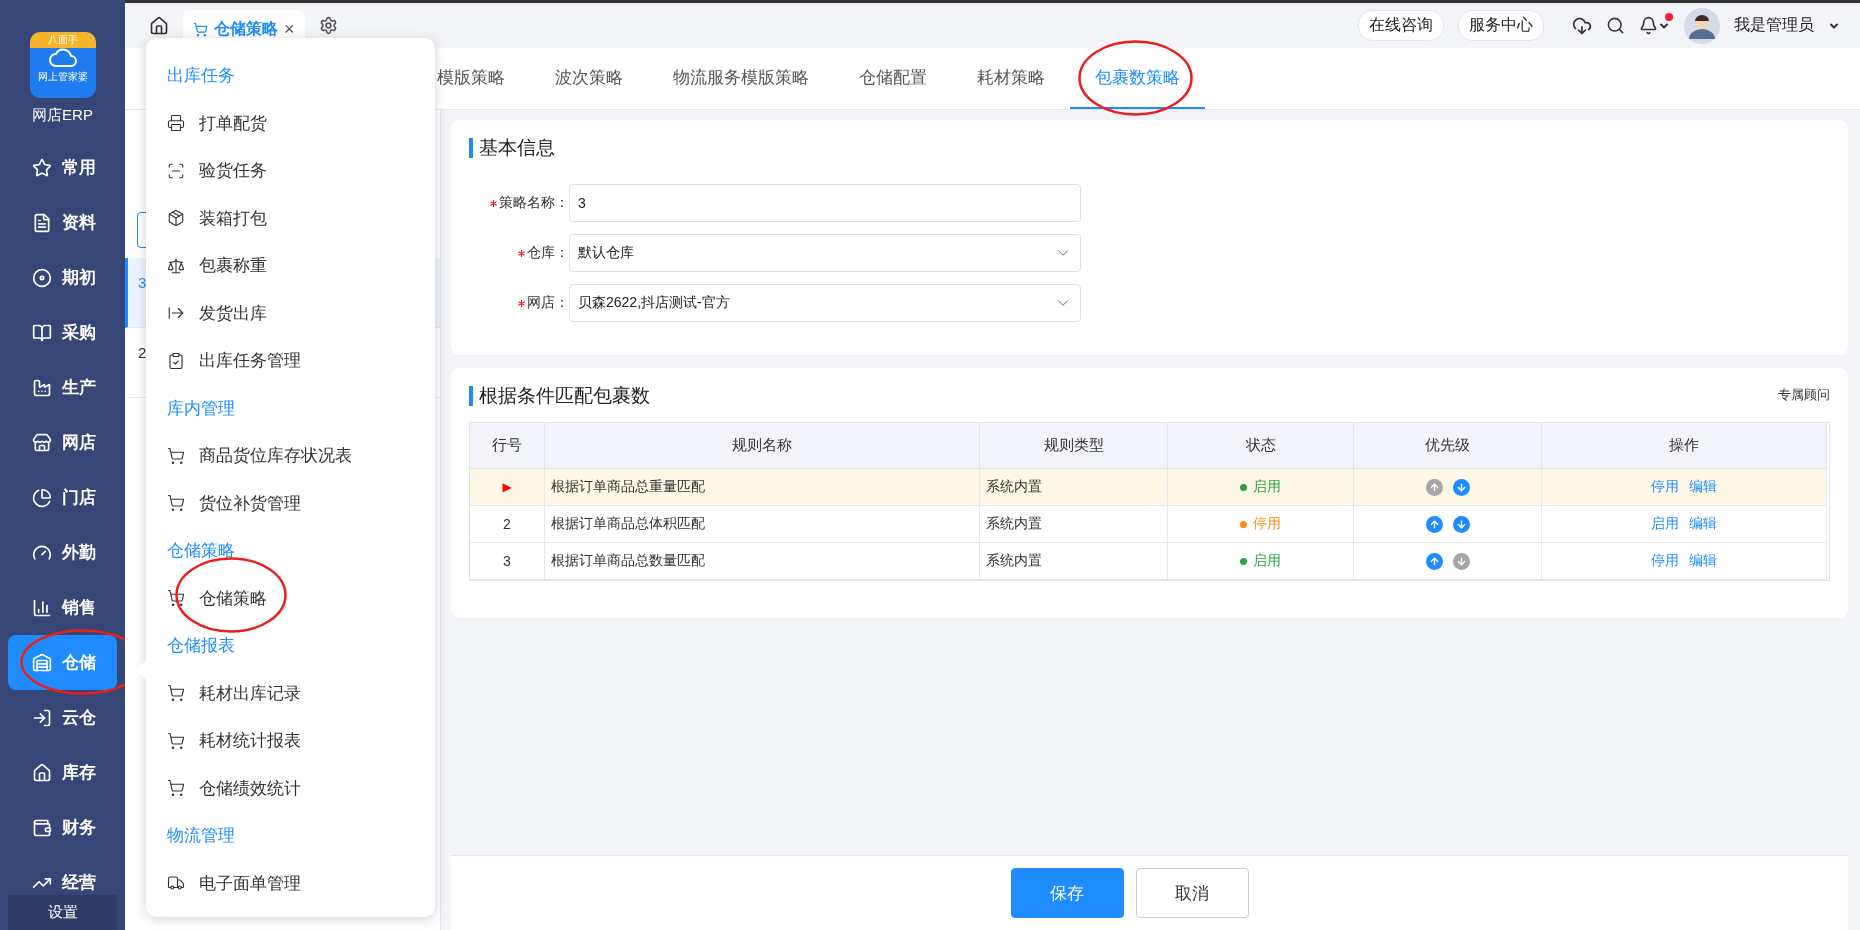  What do you see at coordinates (1260, 524) in the screenshot?
I see `status-label: 停用` at bounding box center [1260, 524].